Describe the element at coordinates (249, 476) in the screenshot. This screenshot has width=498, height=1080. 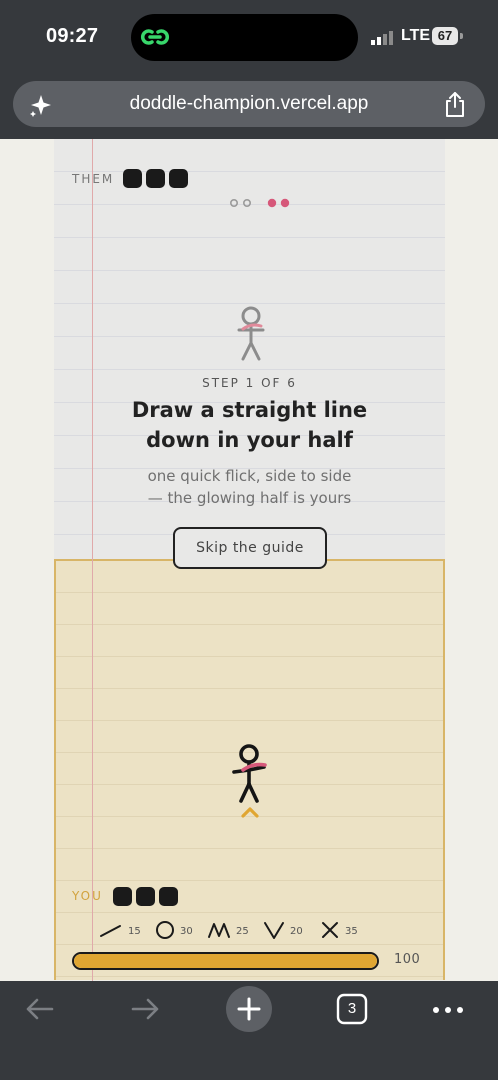
I see `instruction-subtext: one quick flick, side to side` at that location.